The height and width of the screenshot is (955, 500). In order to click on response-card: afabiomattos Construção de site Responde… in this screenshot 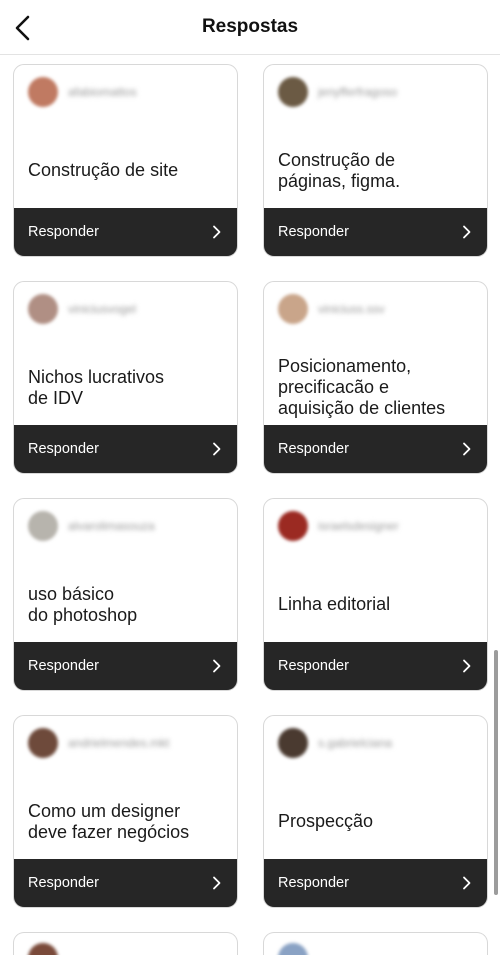, I will do `click(125, 160)`.